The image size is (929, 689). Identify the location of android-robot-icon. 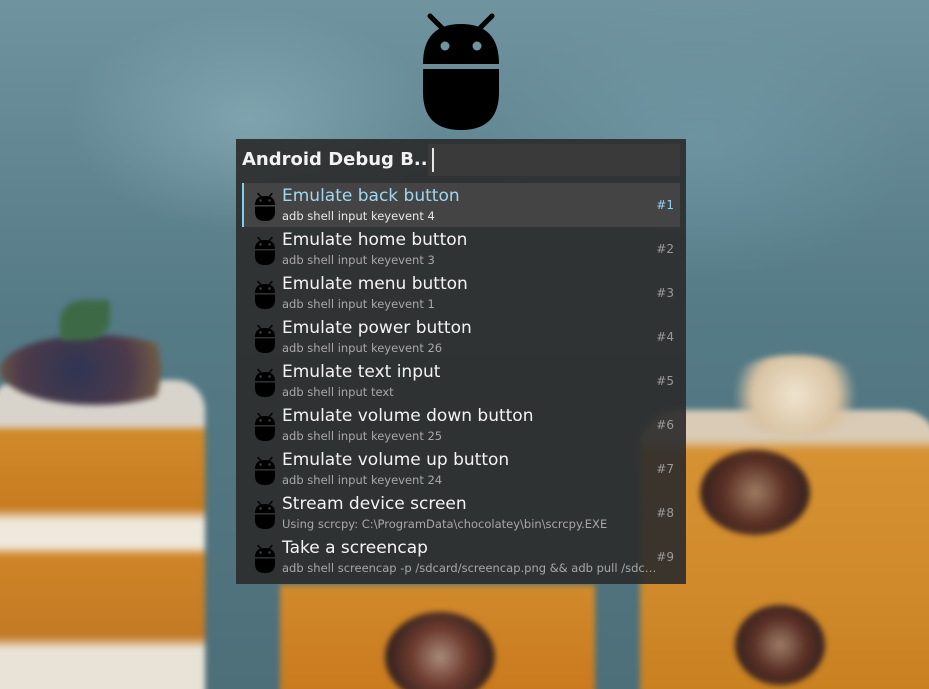
(461, 71).